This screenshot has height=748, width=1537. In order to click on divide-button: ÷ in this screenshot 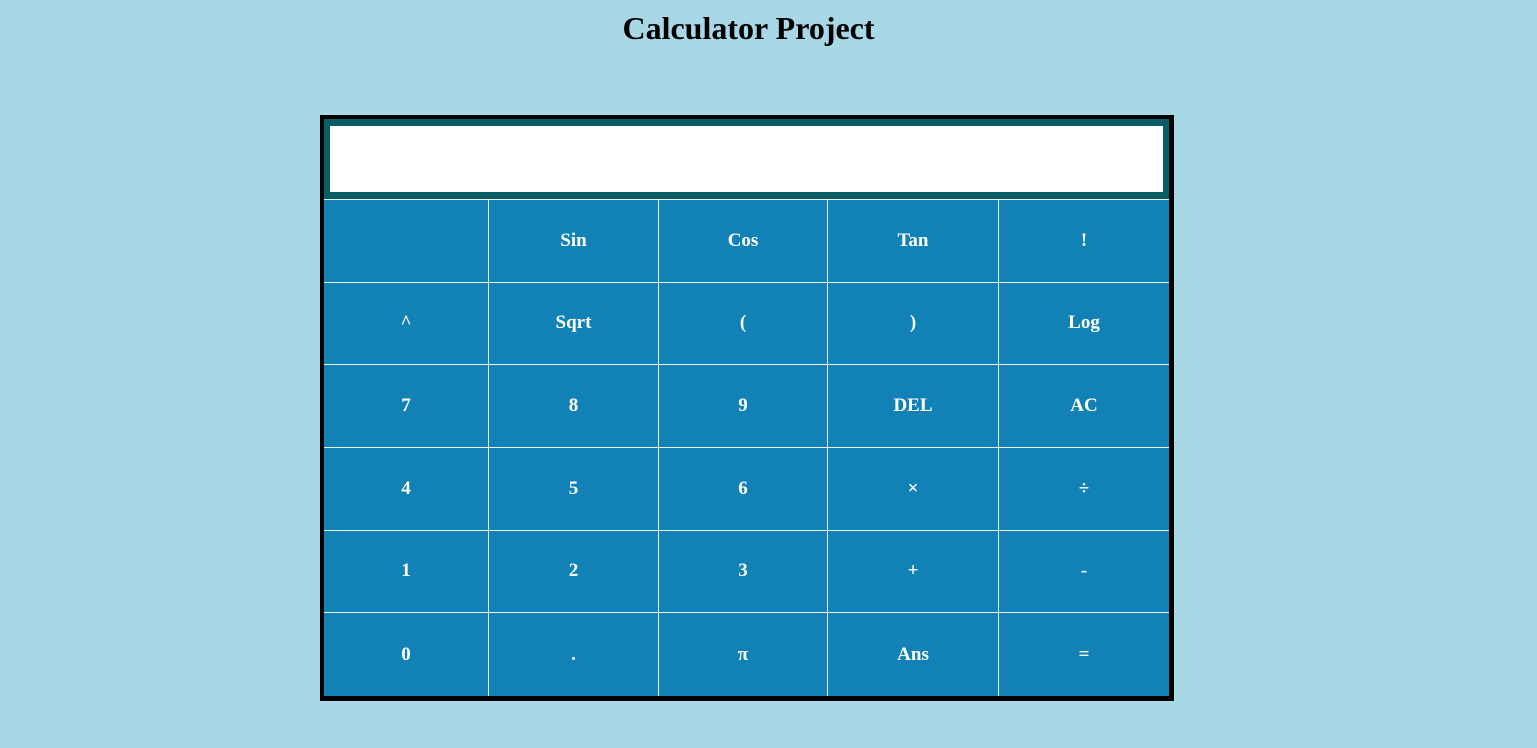, I will do `click(1084, 489)`.